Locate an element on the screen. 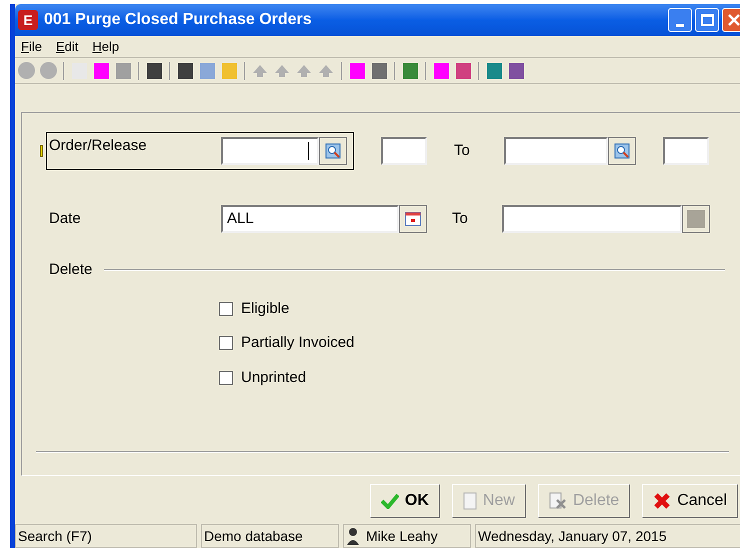 The width and height of the screenshot is (740, 548). release-field is located at coordinates (404, 151).